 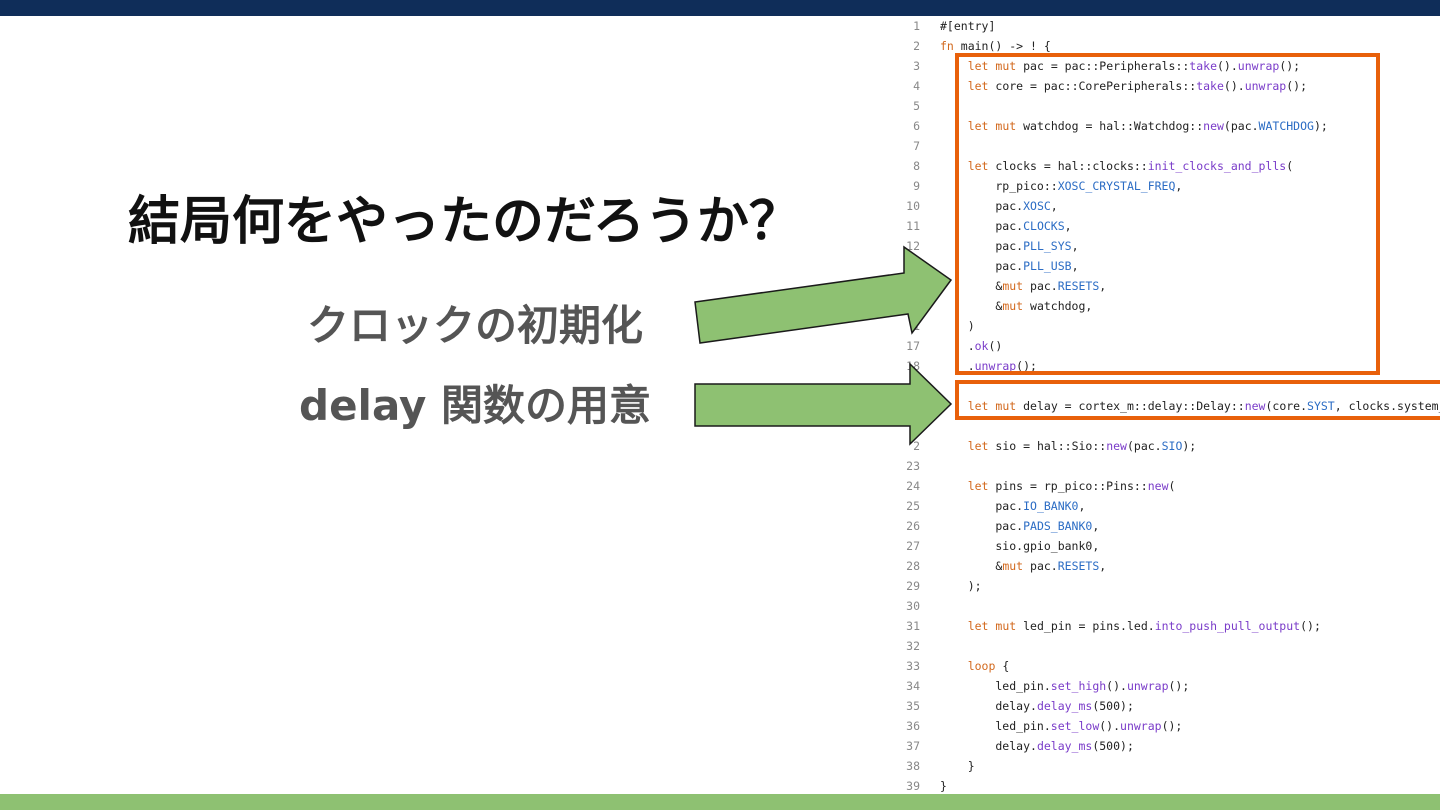 What do you see at coordinates (823, 294) in the screenshot?
I see `arrow-clock-init-icon` at bounding box center [823, 294].